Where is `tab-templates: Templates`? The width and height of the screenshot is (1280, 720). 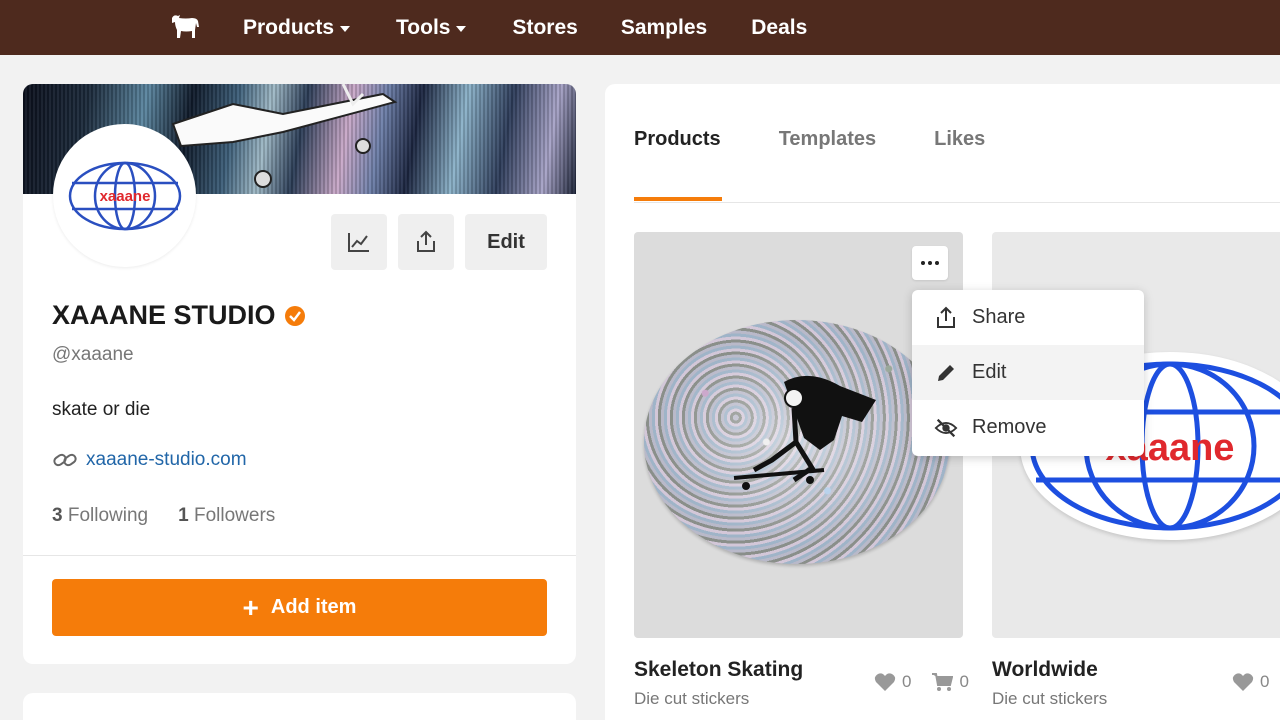
tab-templates: Templates is located at coordinates (827, 139).